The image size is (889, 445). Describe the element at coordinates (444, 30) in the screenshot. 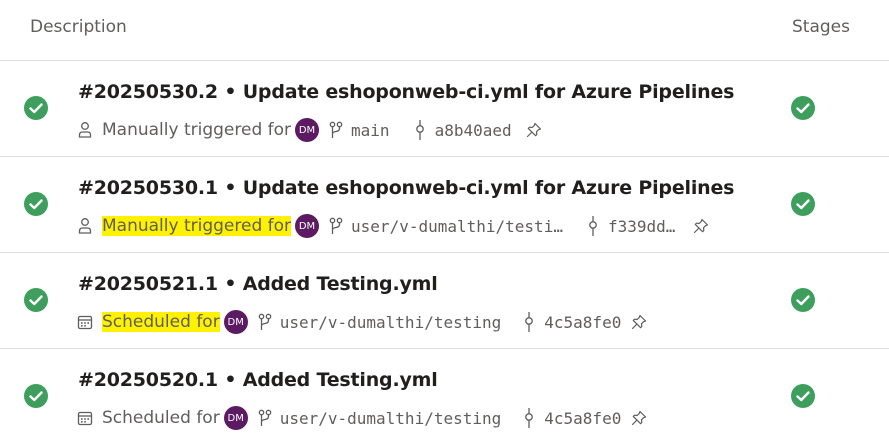

I see `table-header: Description Stages` at that location.